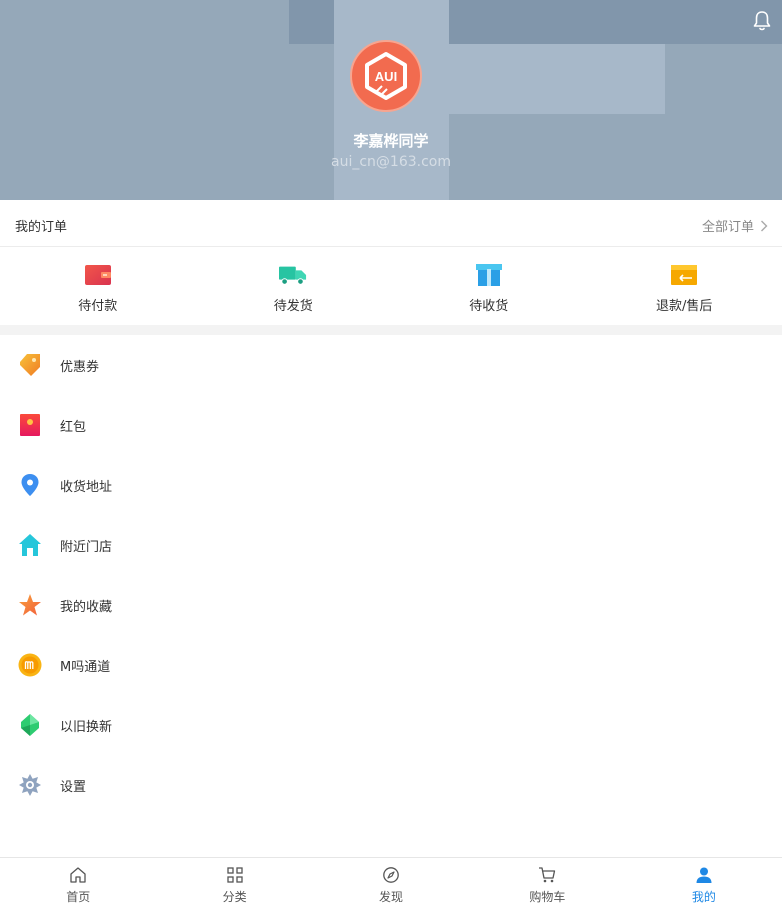 The height and width of the screenshot is (910, 782). I want to click on menu-item-m-channel: M吗通道, so click(391, 665).